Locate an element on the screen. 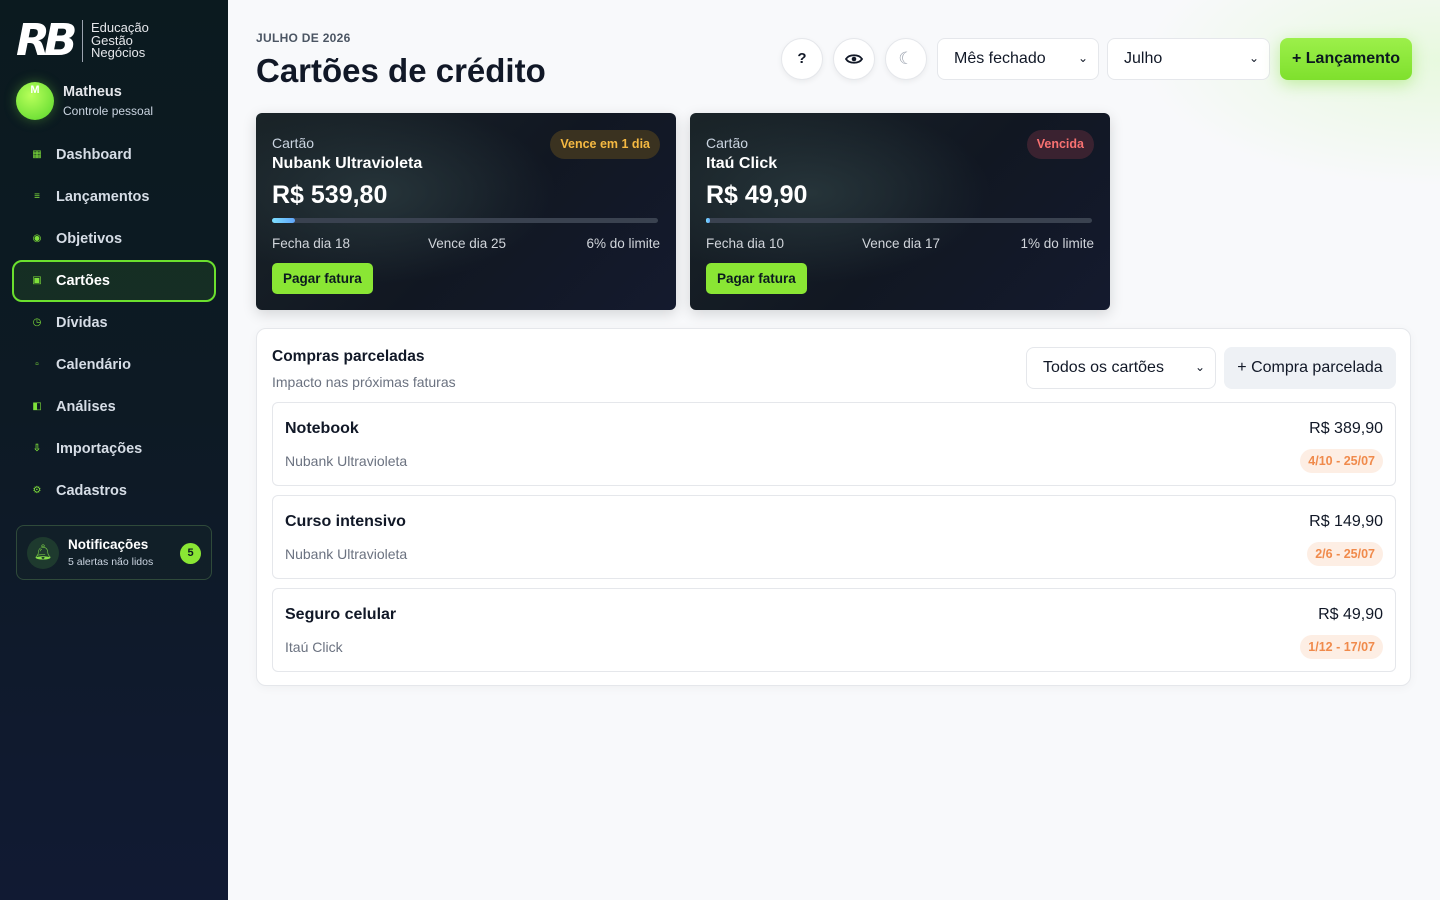 The width and height of the screenshot is (1440, 900). toggle-visibility-button is located at coordinates (854, 59).